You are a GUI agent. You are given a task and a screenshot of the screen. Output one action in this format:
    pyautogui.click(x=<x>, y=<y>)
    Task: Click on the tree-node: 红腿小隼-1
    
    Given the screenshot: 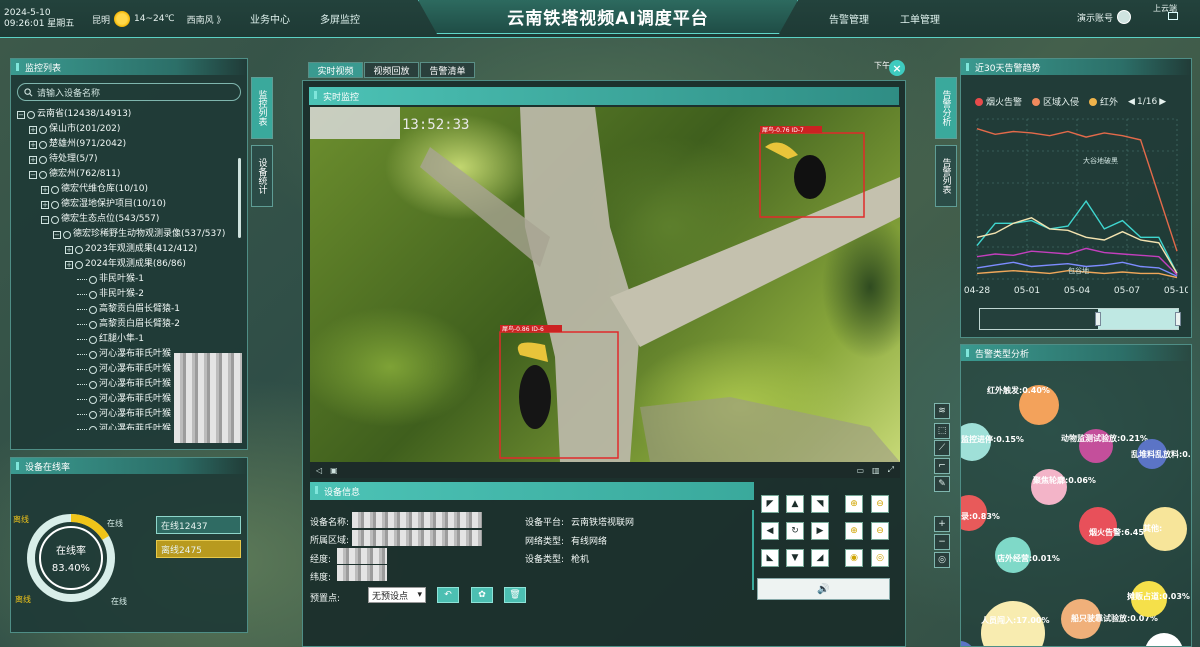 What is the action you would take?
    pyautogui.click(x=132, y=339)
    